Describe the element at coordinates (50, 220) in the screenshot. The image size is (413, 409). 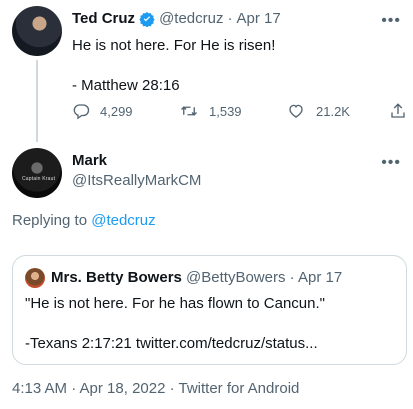
I see `replying-to-prefix: Replying to` at that location.